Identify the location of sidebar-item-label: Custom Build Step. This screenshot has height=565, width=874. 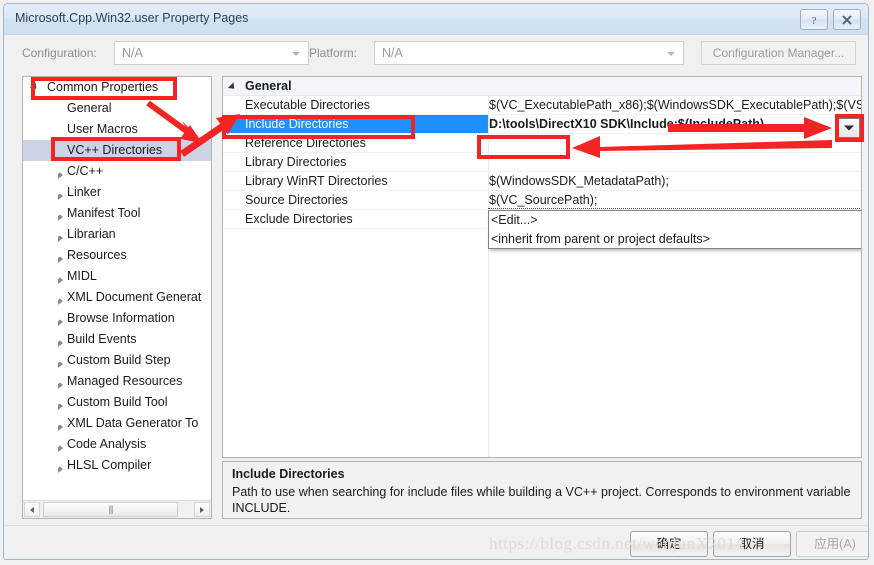
(119, 360).